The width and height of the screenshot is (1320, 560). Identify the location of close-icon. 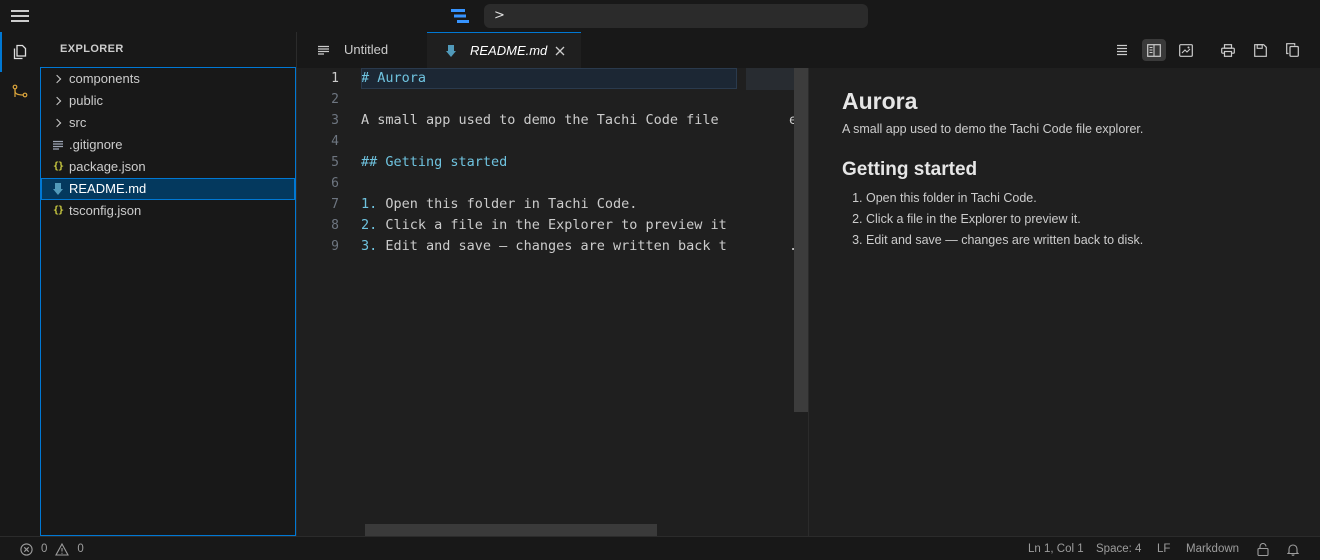
(560, 51).